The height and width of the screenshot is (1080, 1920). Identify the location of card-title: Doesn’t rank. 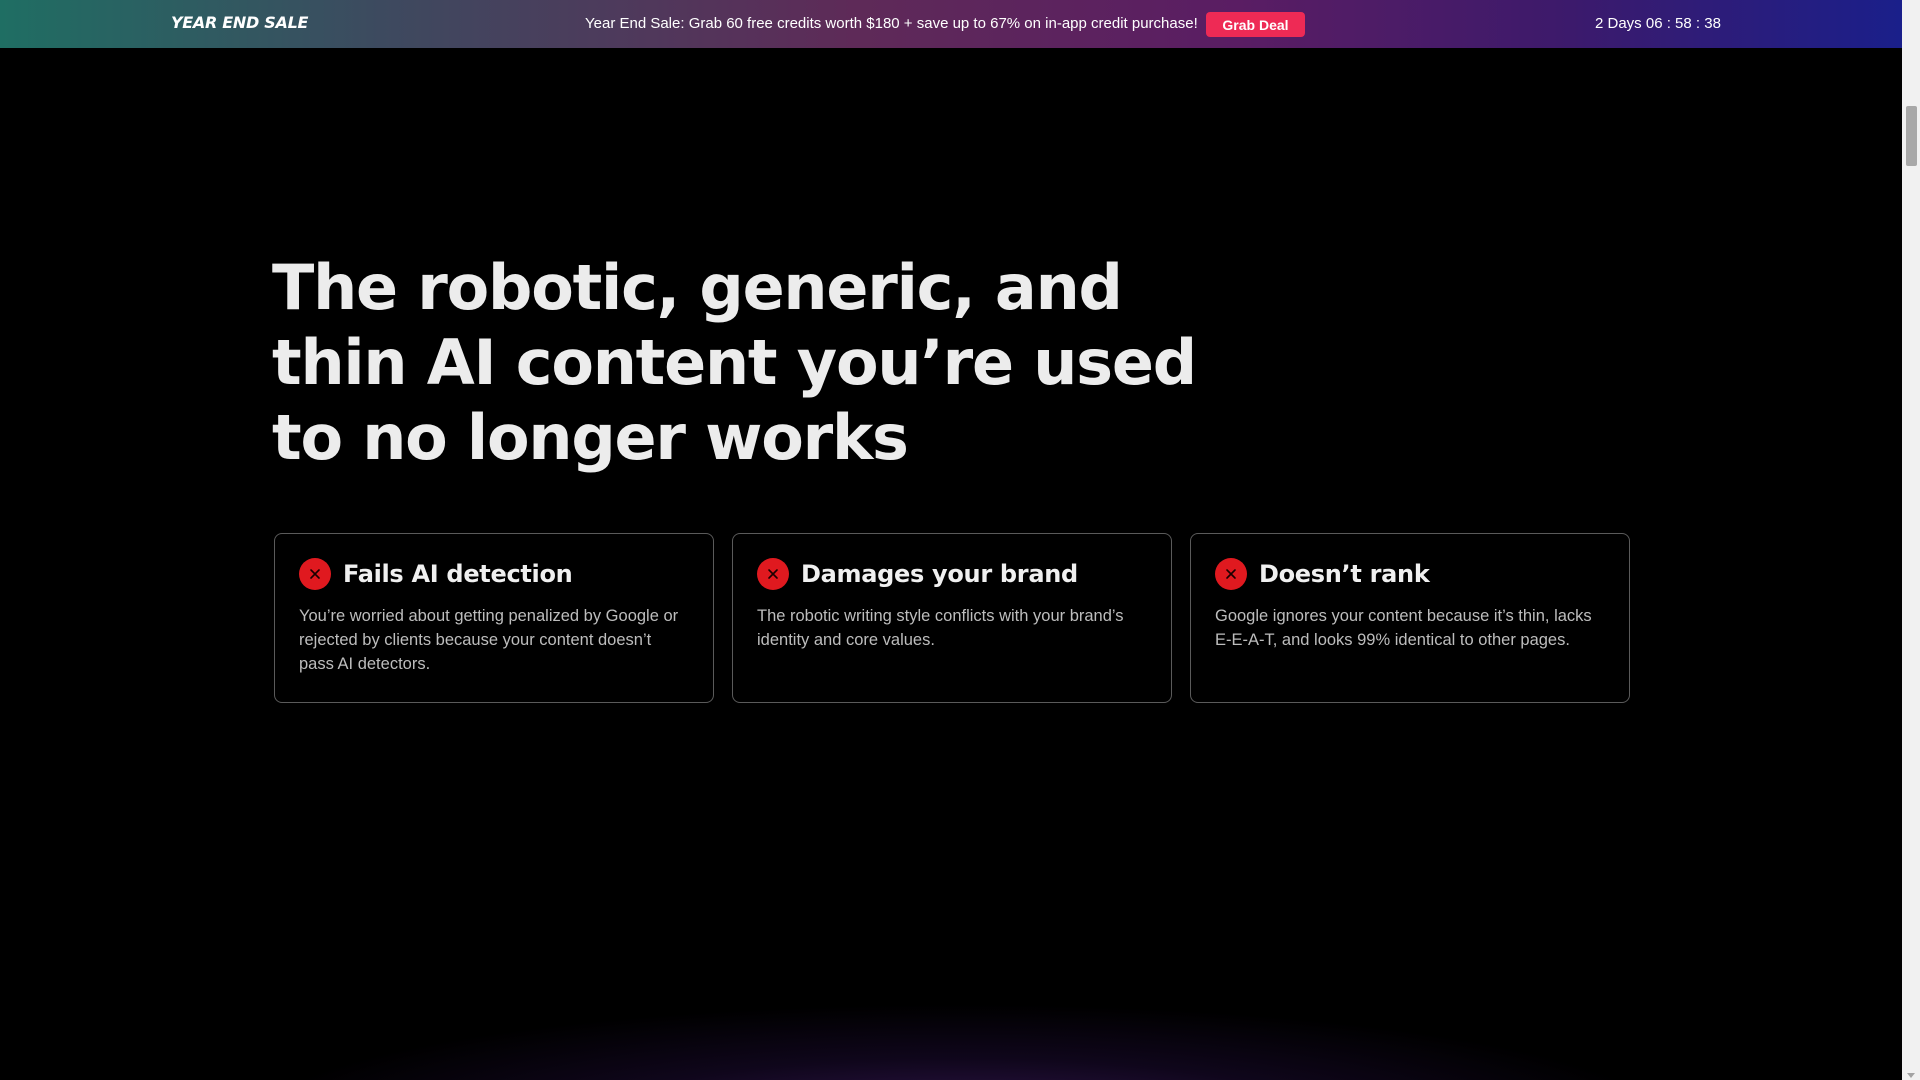
(1344, 574).